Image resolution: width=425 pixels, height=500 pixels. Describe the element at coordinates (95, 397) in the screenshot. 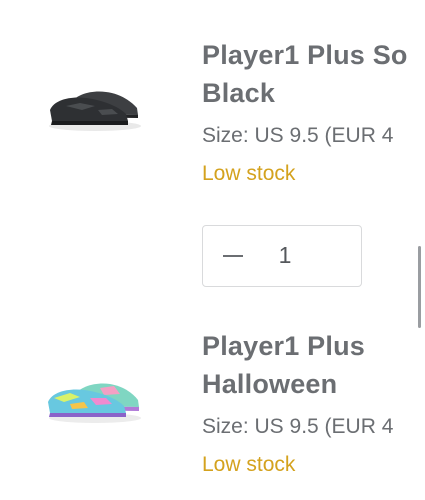

I see `product-image-multicolor-sneaker` at that location.